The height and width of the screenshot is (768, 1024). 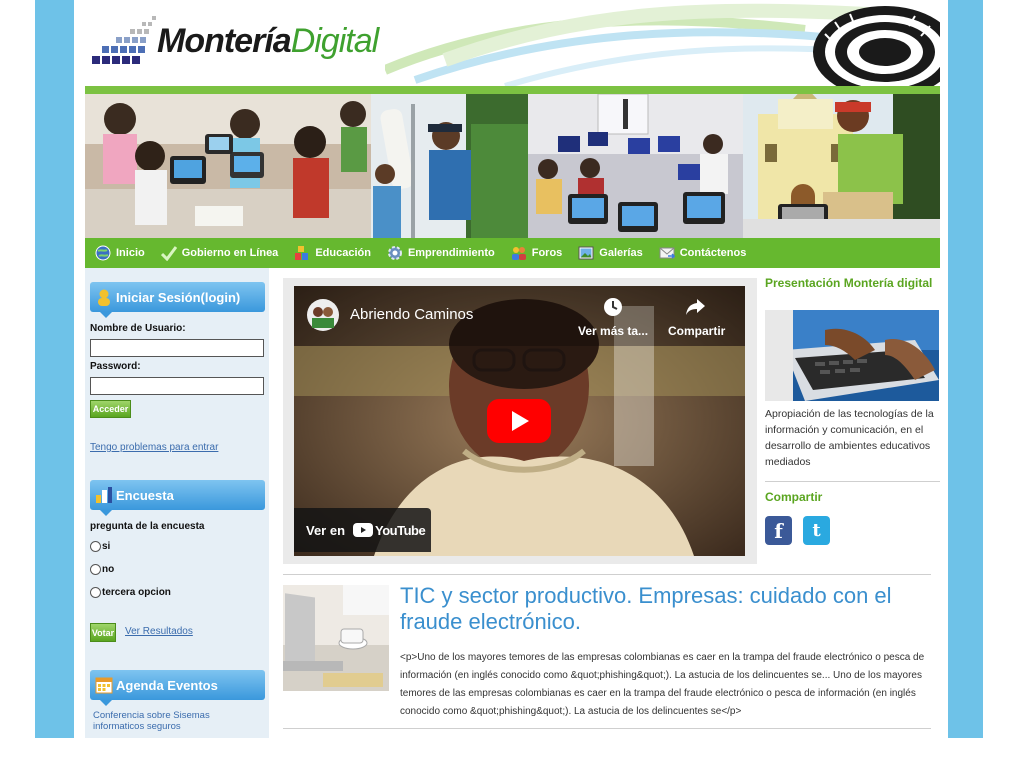 I want to click on bar-chart-icon, so click(x=104, y=495).